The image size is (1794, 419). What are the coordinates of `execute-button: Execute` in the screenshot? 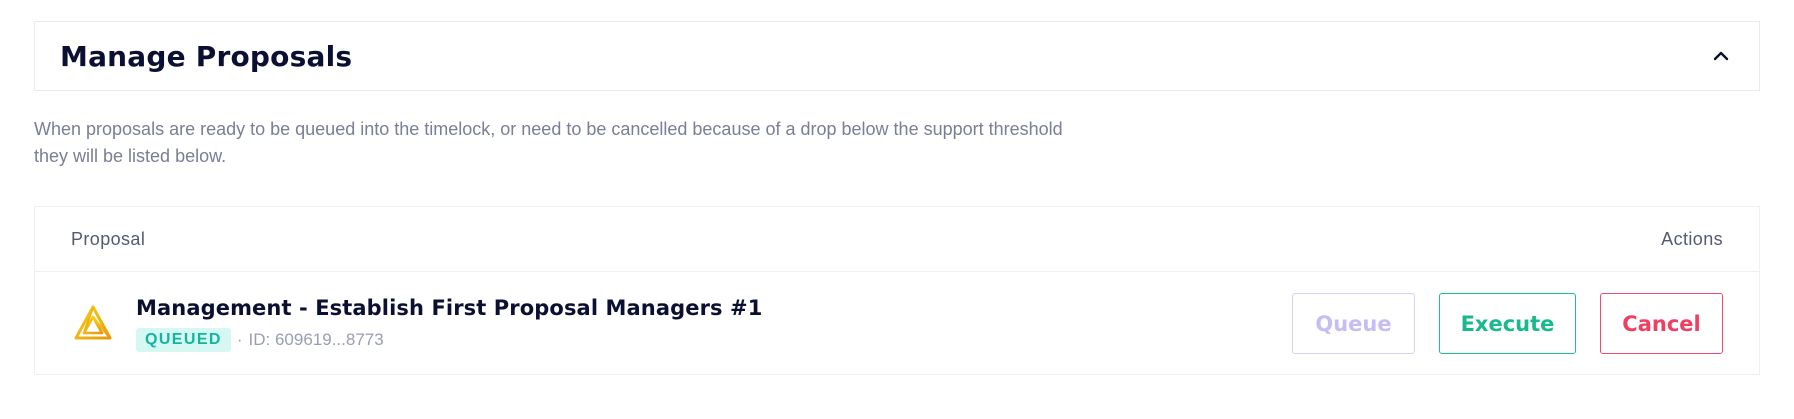 It's located at (1507, 323).